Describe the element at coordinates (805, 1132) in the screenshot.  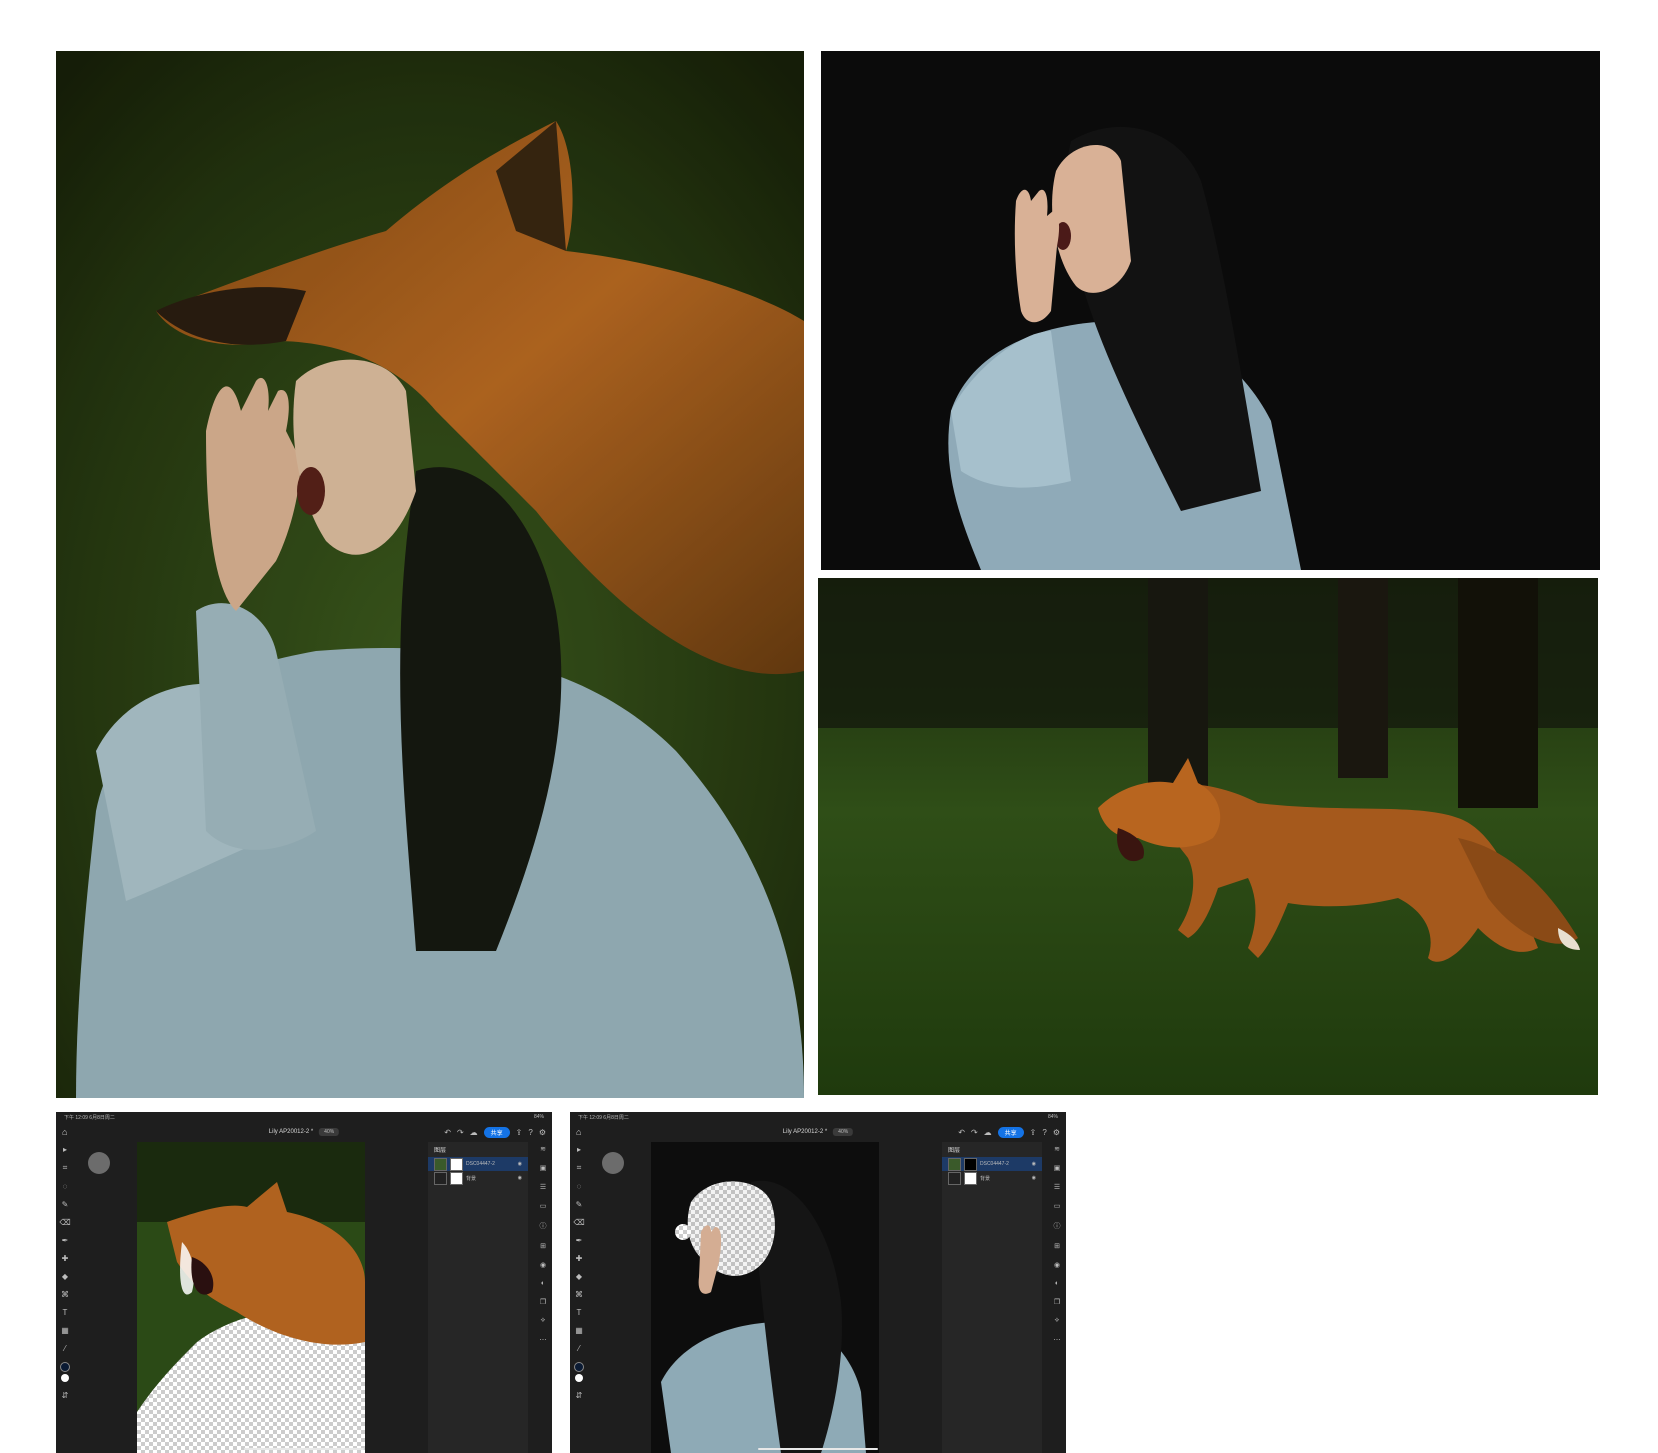
I see `document-title: Lily AP20012-2 *` at that location.